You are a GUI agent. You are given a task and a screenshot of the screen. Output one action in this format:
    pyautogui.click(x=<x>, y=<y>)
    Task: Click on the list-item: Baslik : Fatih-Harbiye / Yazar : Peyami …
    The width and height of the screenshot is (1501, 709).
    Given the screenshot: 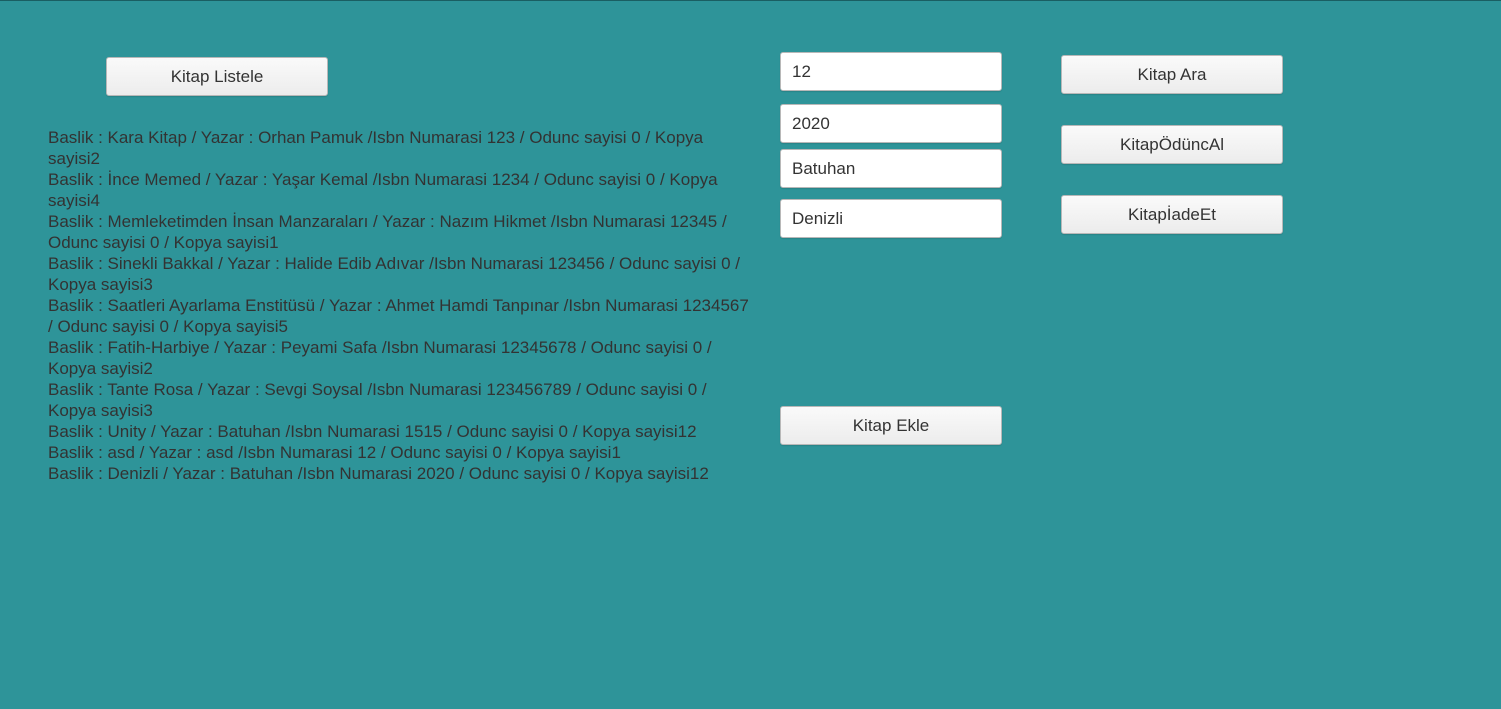 What is the action you would take?
    pyautogui.click(x=380, y=358)
    